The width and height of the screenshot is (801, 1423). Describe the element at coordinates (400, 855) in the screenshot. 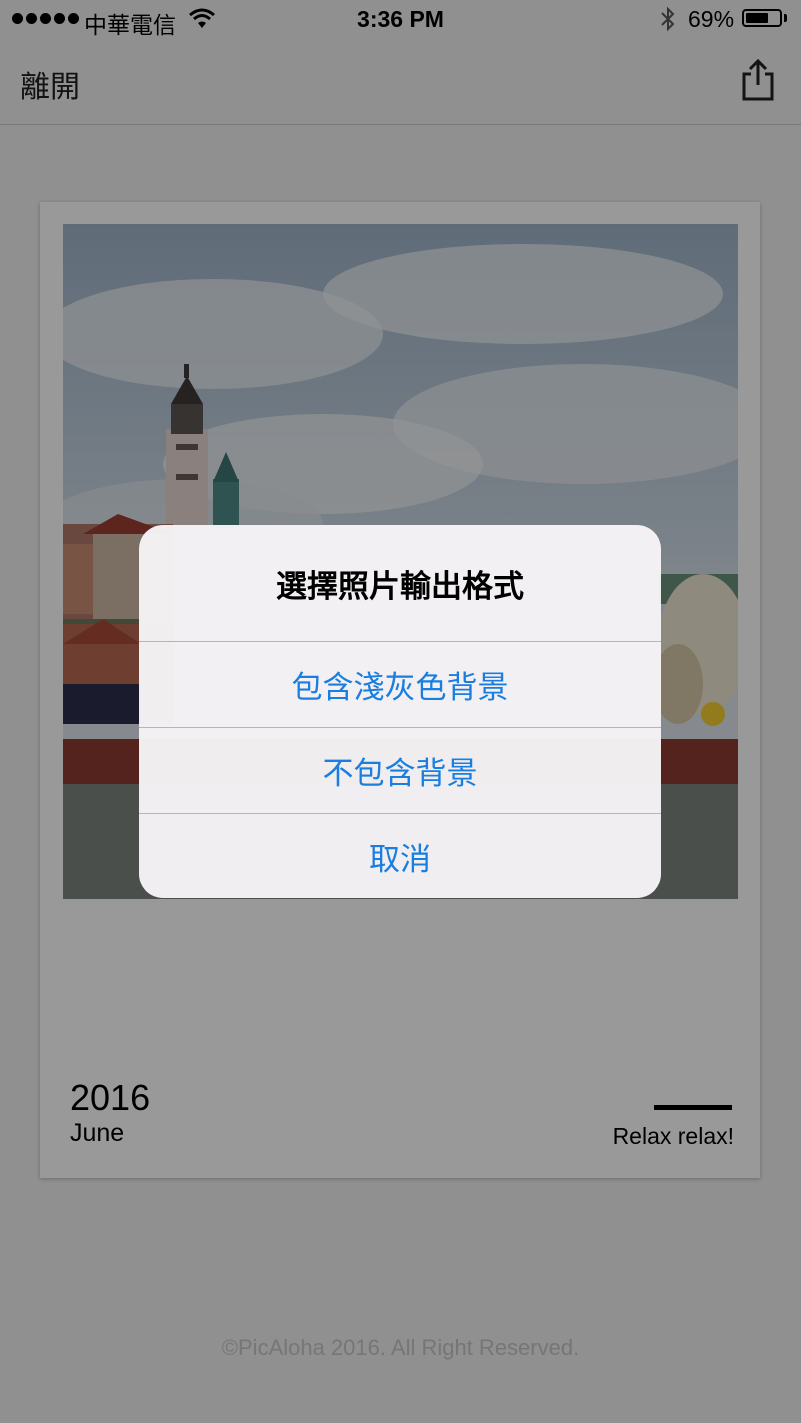

I see `cancel-button: 取消` at that location.